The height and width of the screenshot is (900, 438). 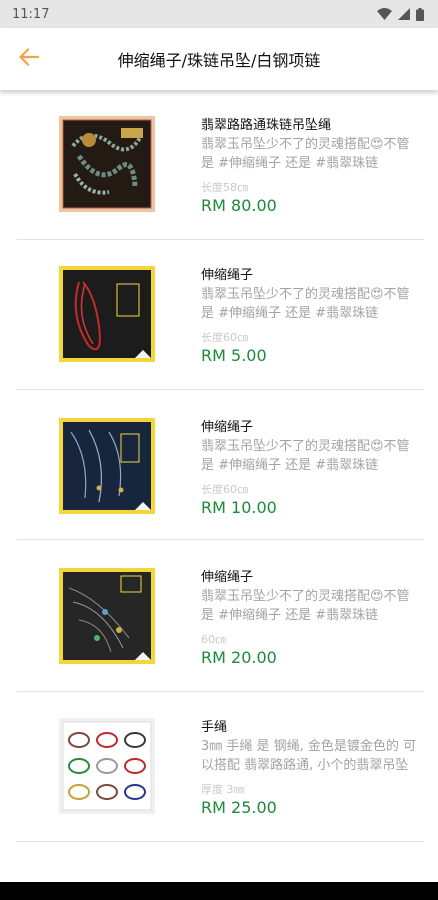 I want to click on product-price: RM 5.00, so click(x=234, y=355).